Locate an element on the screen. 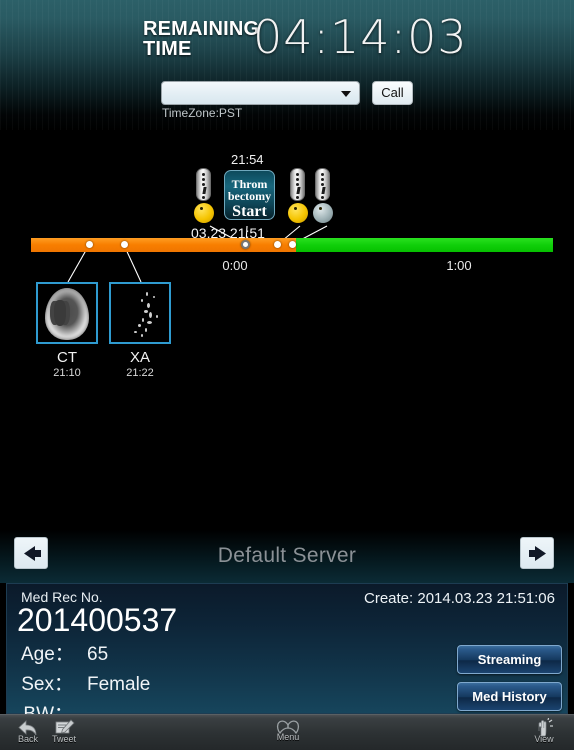 The height and width of the screenshot is (750, 574). call-button: Call is located at coordinates (392, 93).